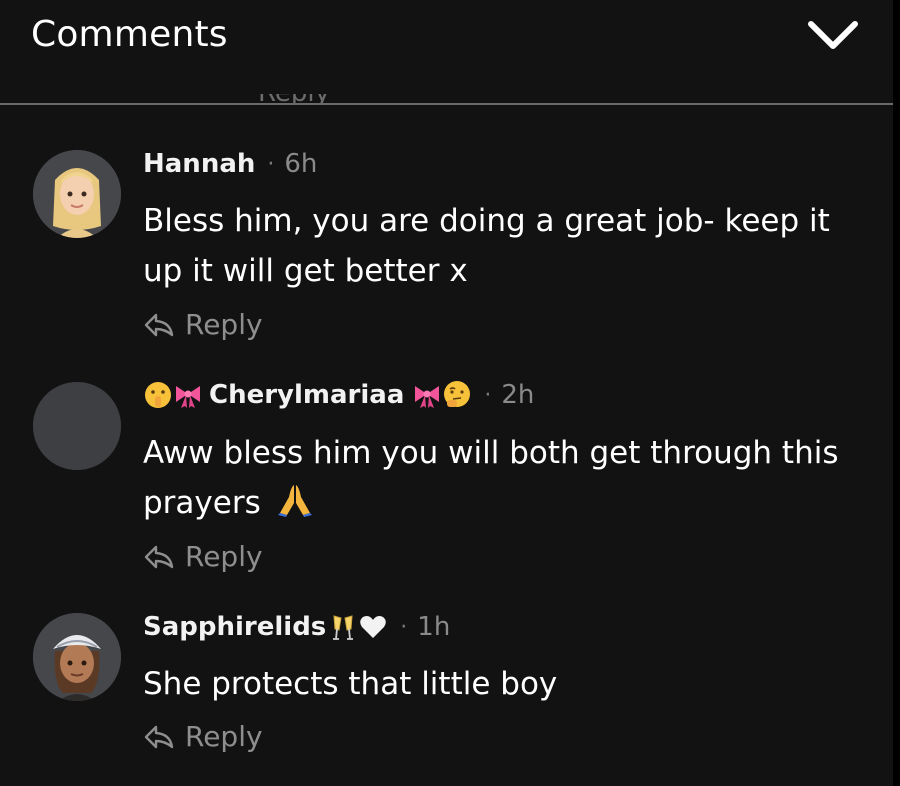 This screenshot has width=900, height=786. I want to click on author-line: Sapphirelids · 1h, so click(296, 627).